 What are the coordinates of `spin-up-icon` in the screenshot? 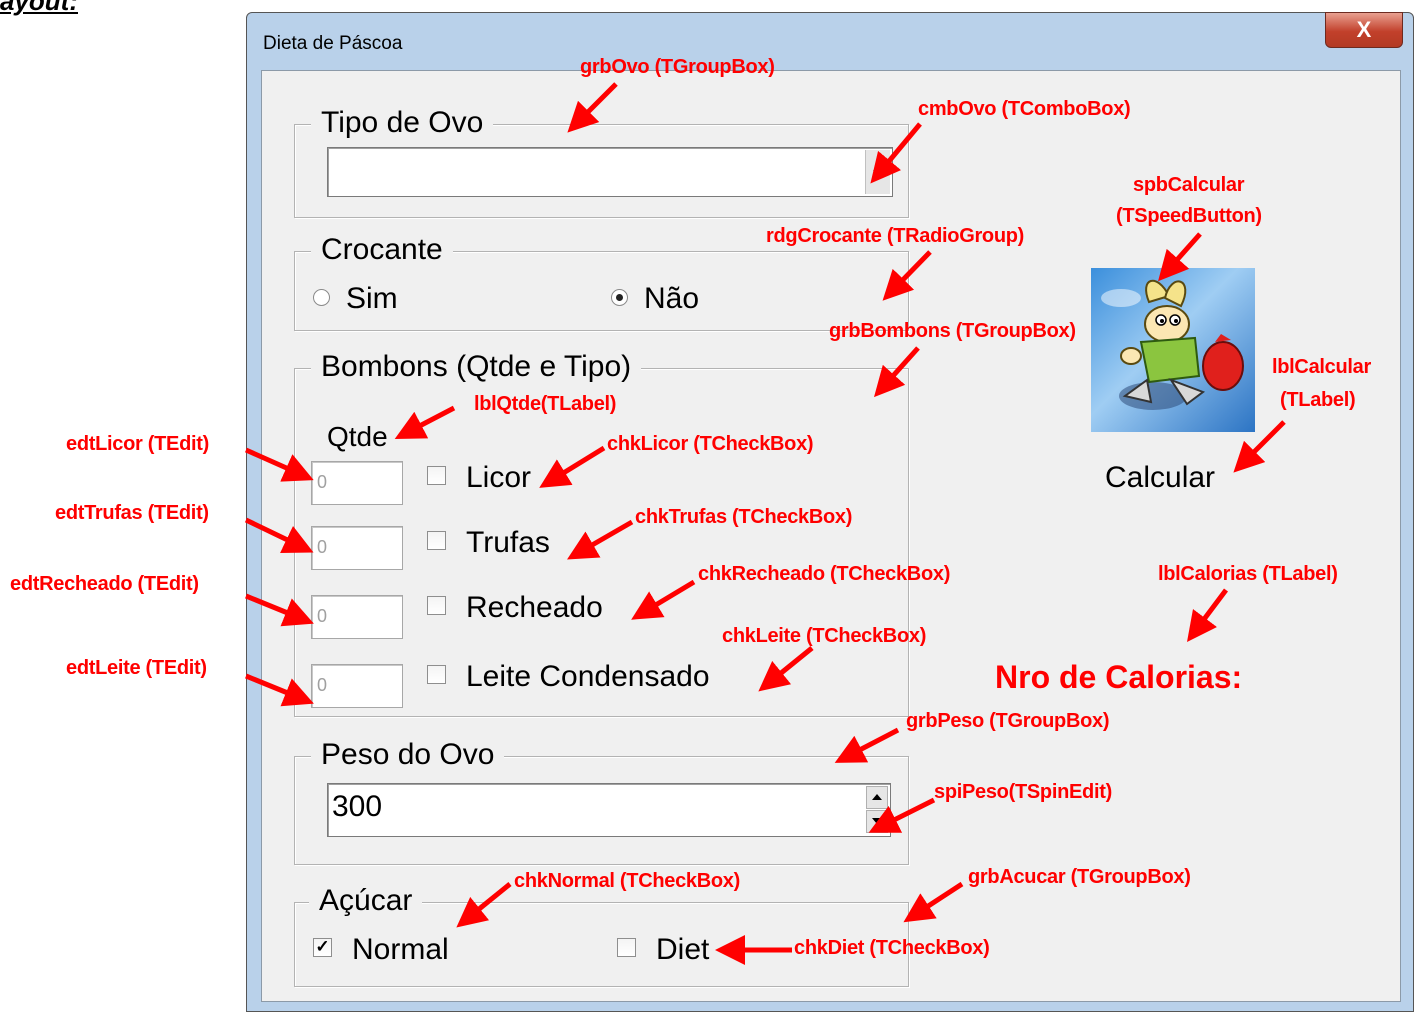 It's located at (877, 797).